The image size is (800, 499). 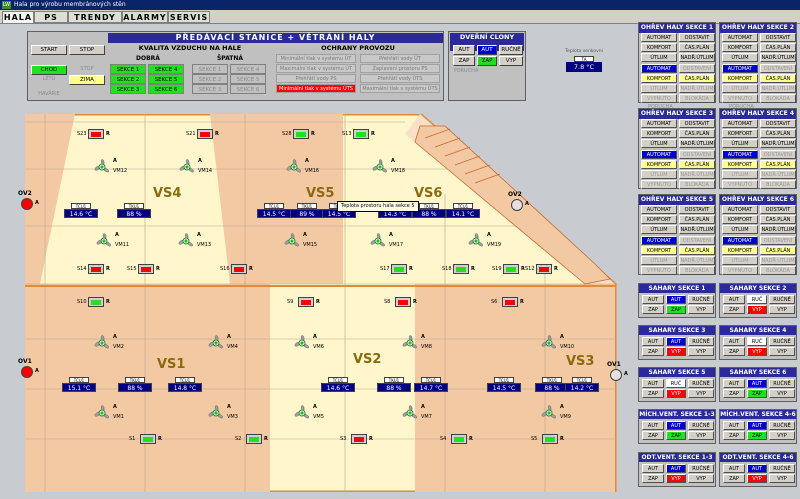 I want to click on doors-rucne-button: RUČNĚ, so click(x=511, y=50).